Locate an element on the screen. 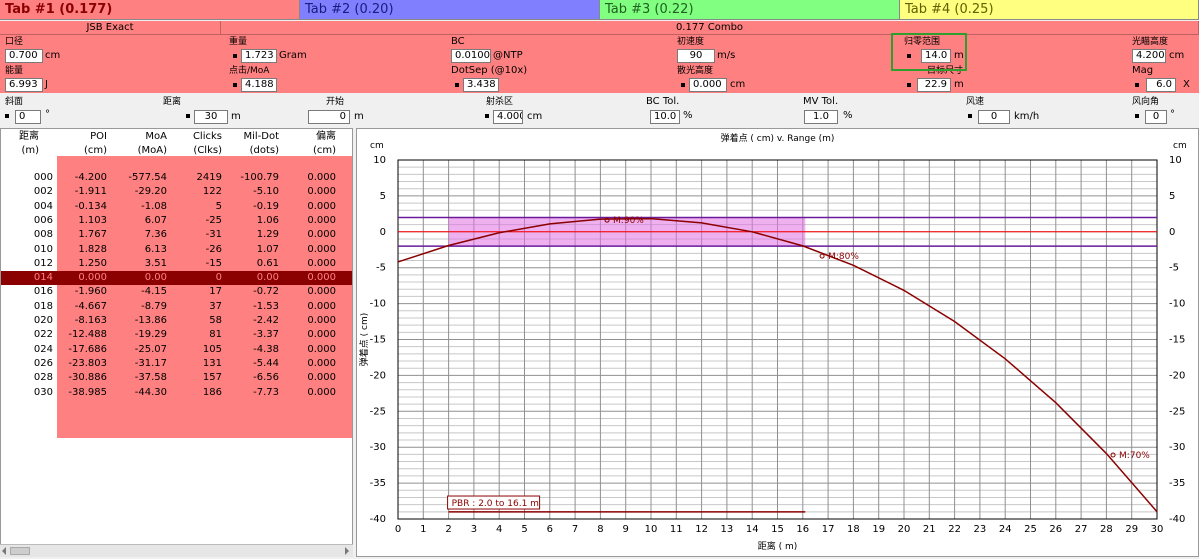 The width and height of the screenshot is (1199, 559). target-input: 22.9 is located at coordinates (934, 85).